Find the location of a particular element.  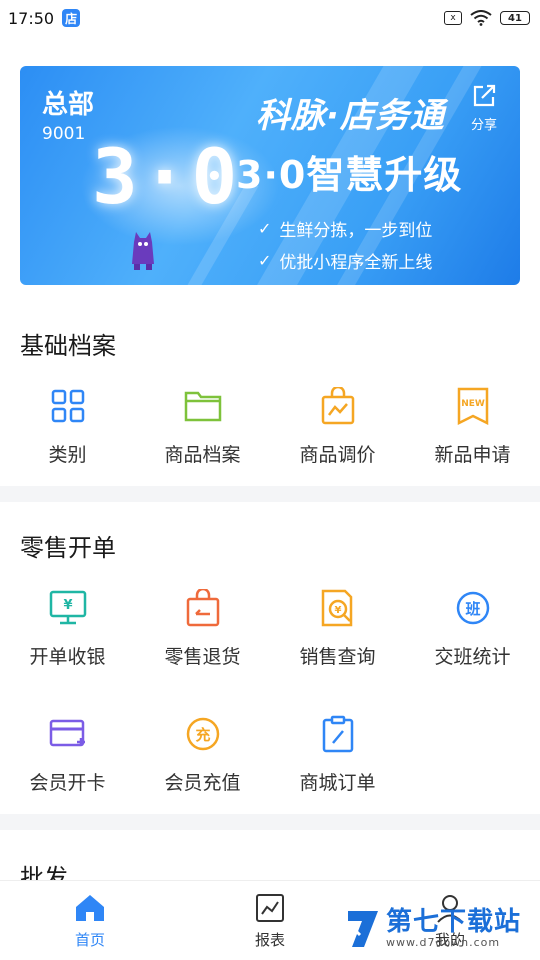

banner-feature-text: 优批小程序全新上线 is located at coordinates (356, 263).